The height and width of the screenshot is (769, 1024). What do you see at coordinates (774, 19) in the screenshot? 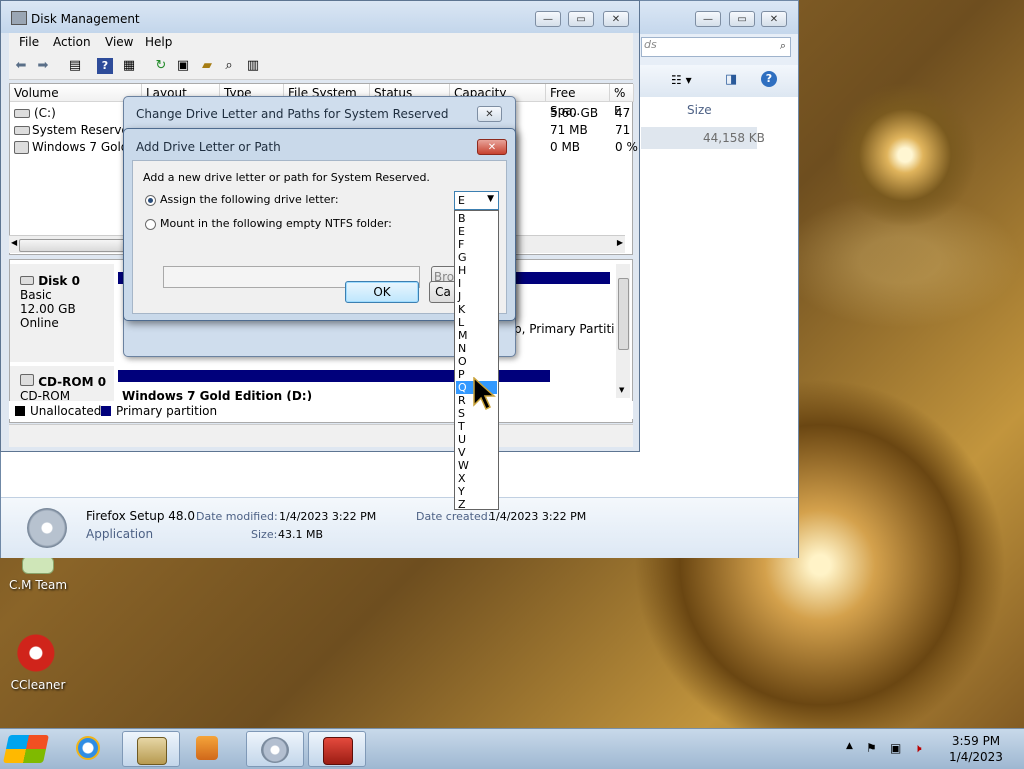
I see `explorer-close-button: ✕` at bounding box center [774, 19].